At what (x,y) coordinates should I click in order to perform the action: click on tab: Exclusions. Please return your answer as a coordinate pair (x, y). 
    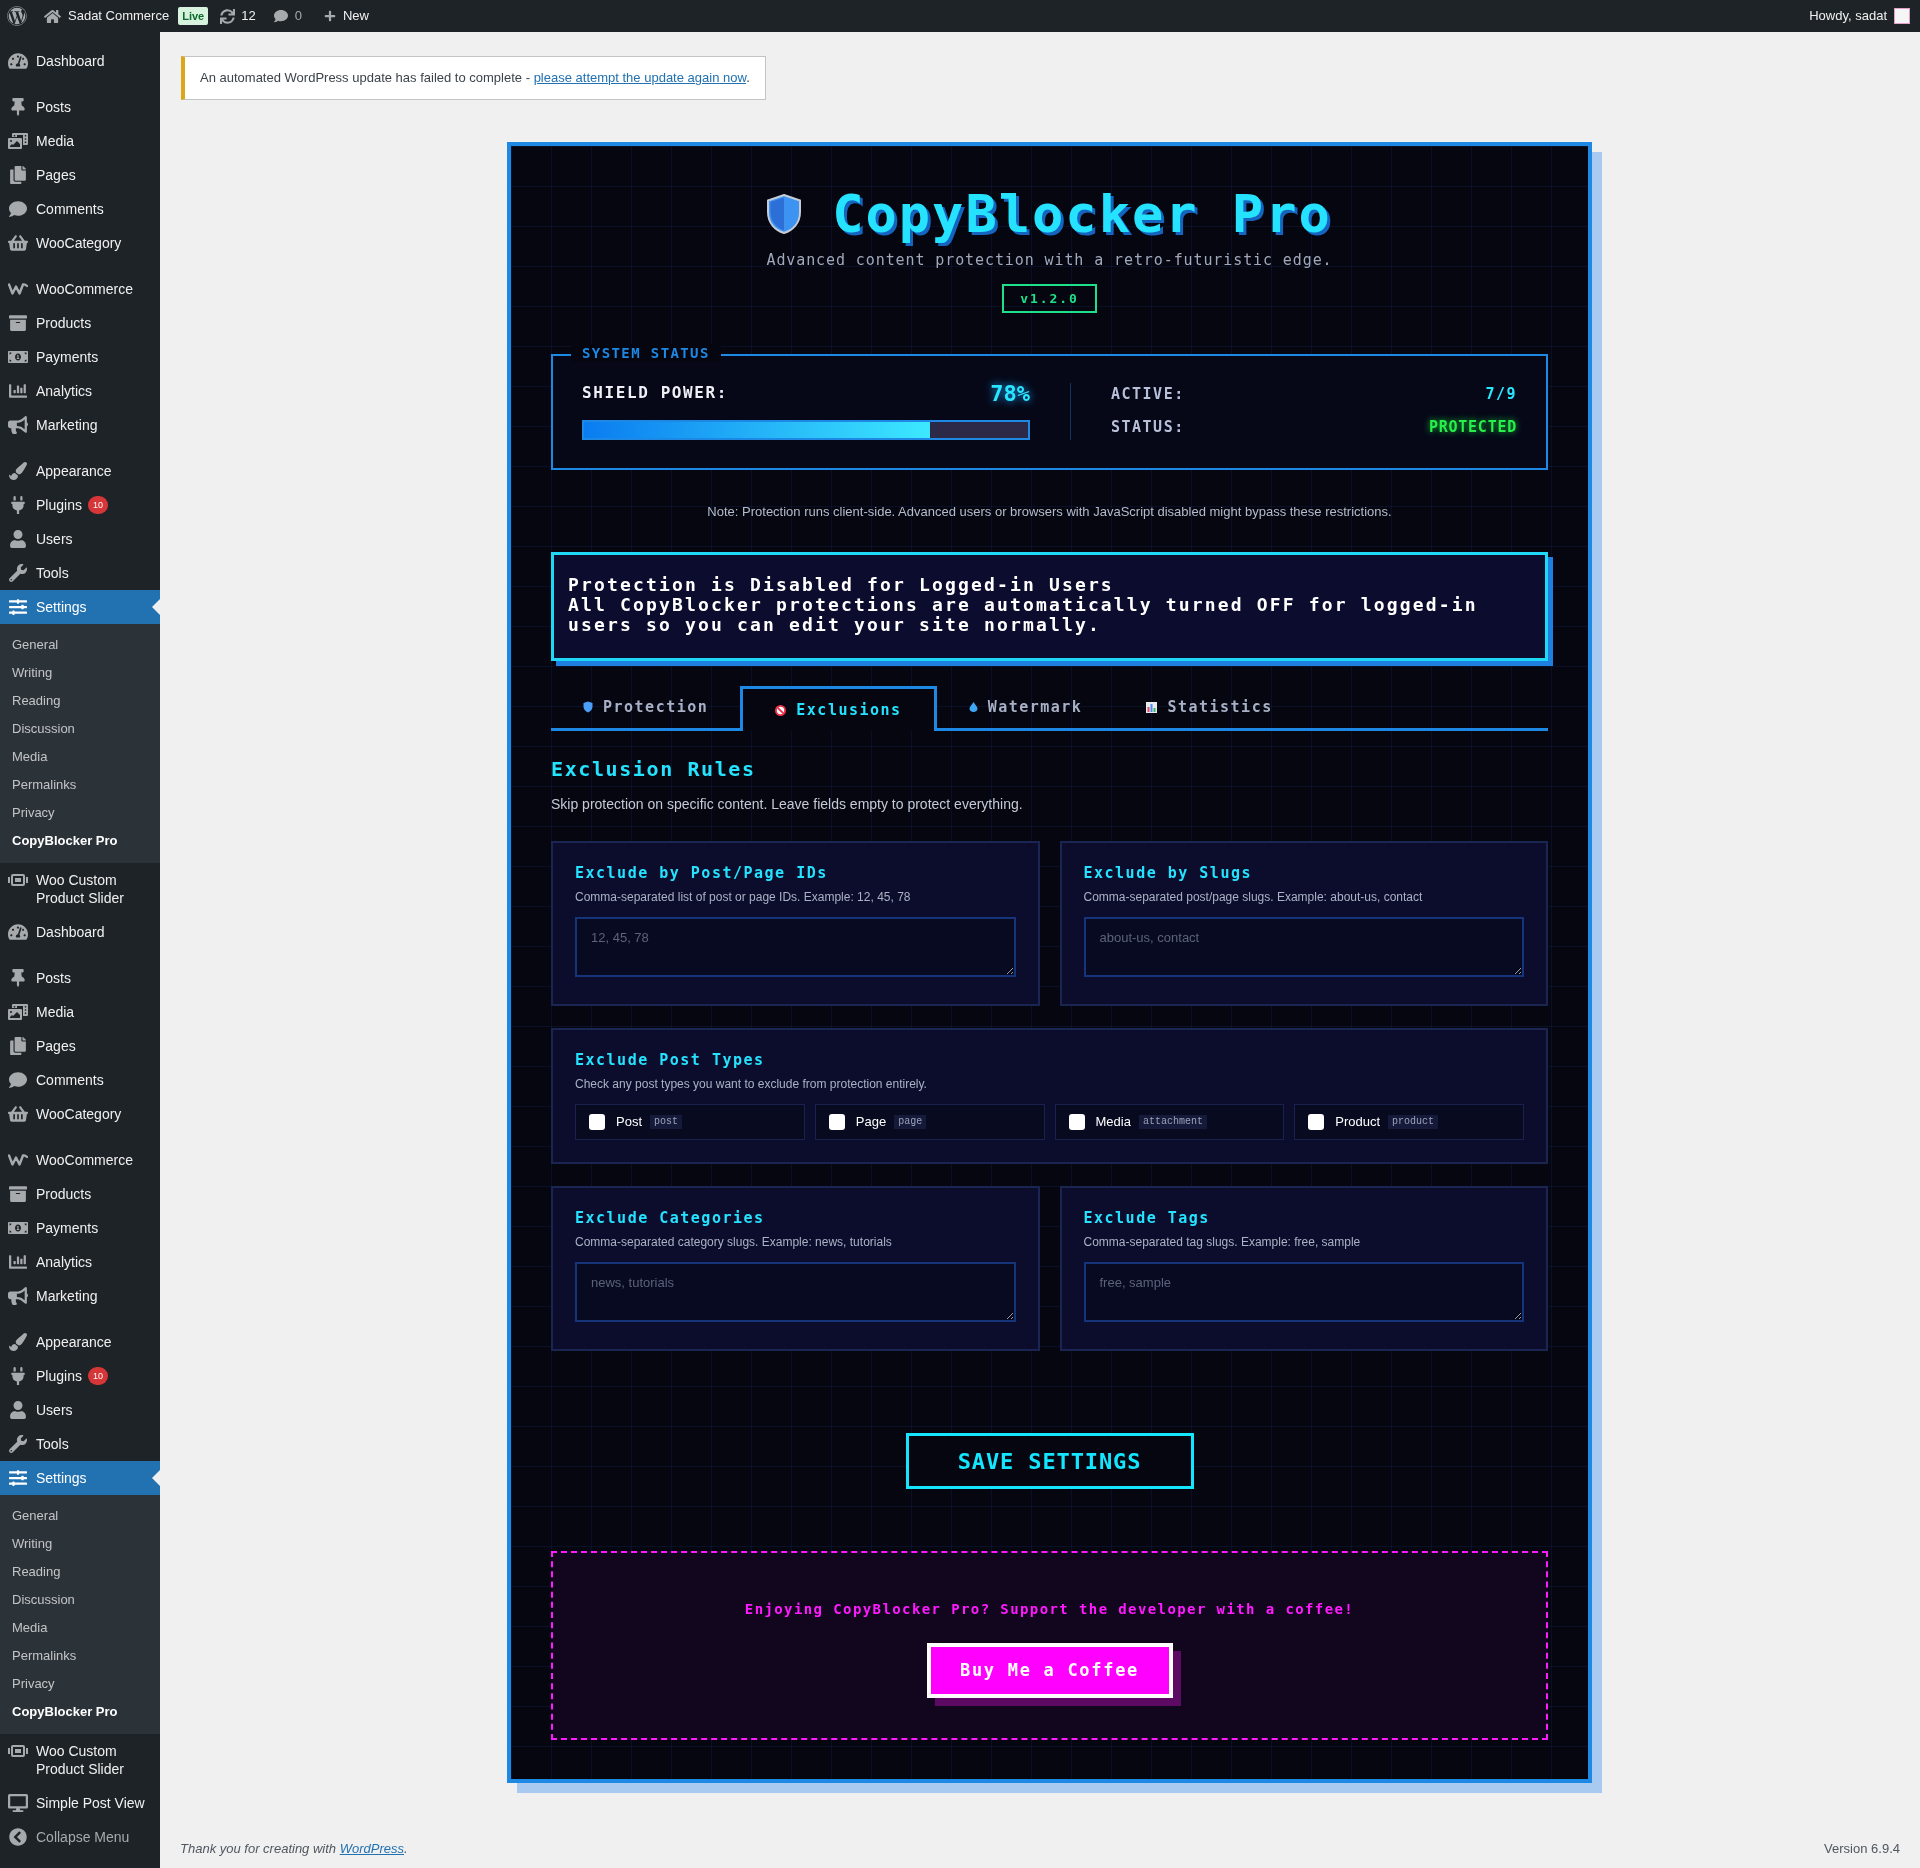
    Looking at the image, I should click on (838, 708).